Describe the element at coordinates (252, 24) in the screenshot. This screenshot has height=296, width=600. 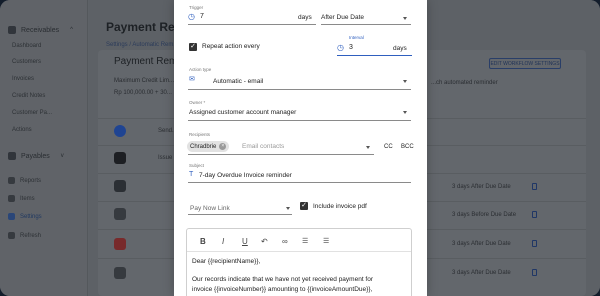
I see `trigger-underline` at that location.